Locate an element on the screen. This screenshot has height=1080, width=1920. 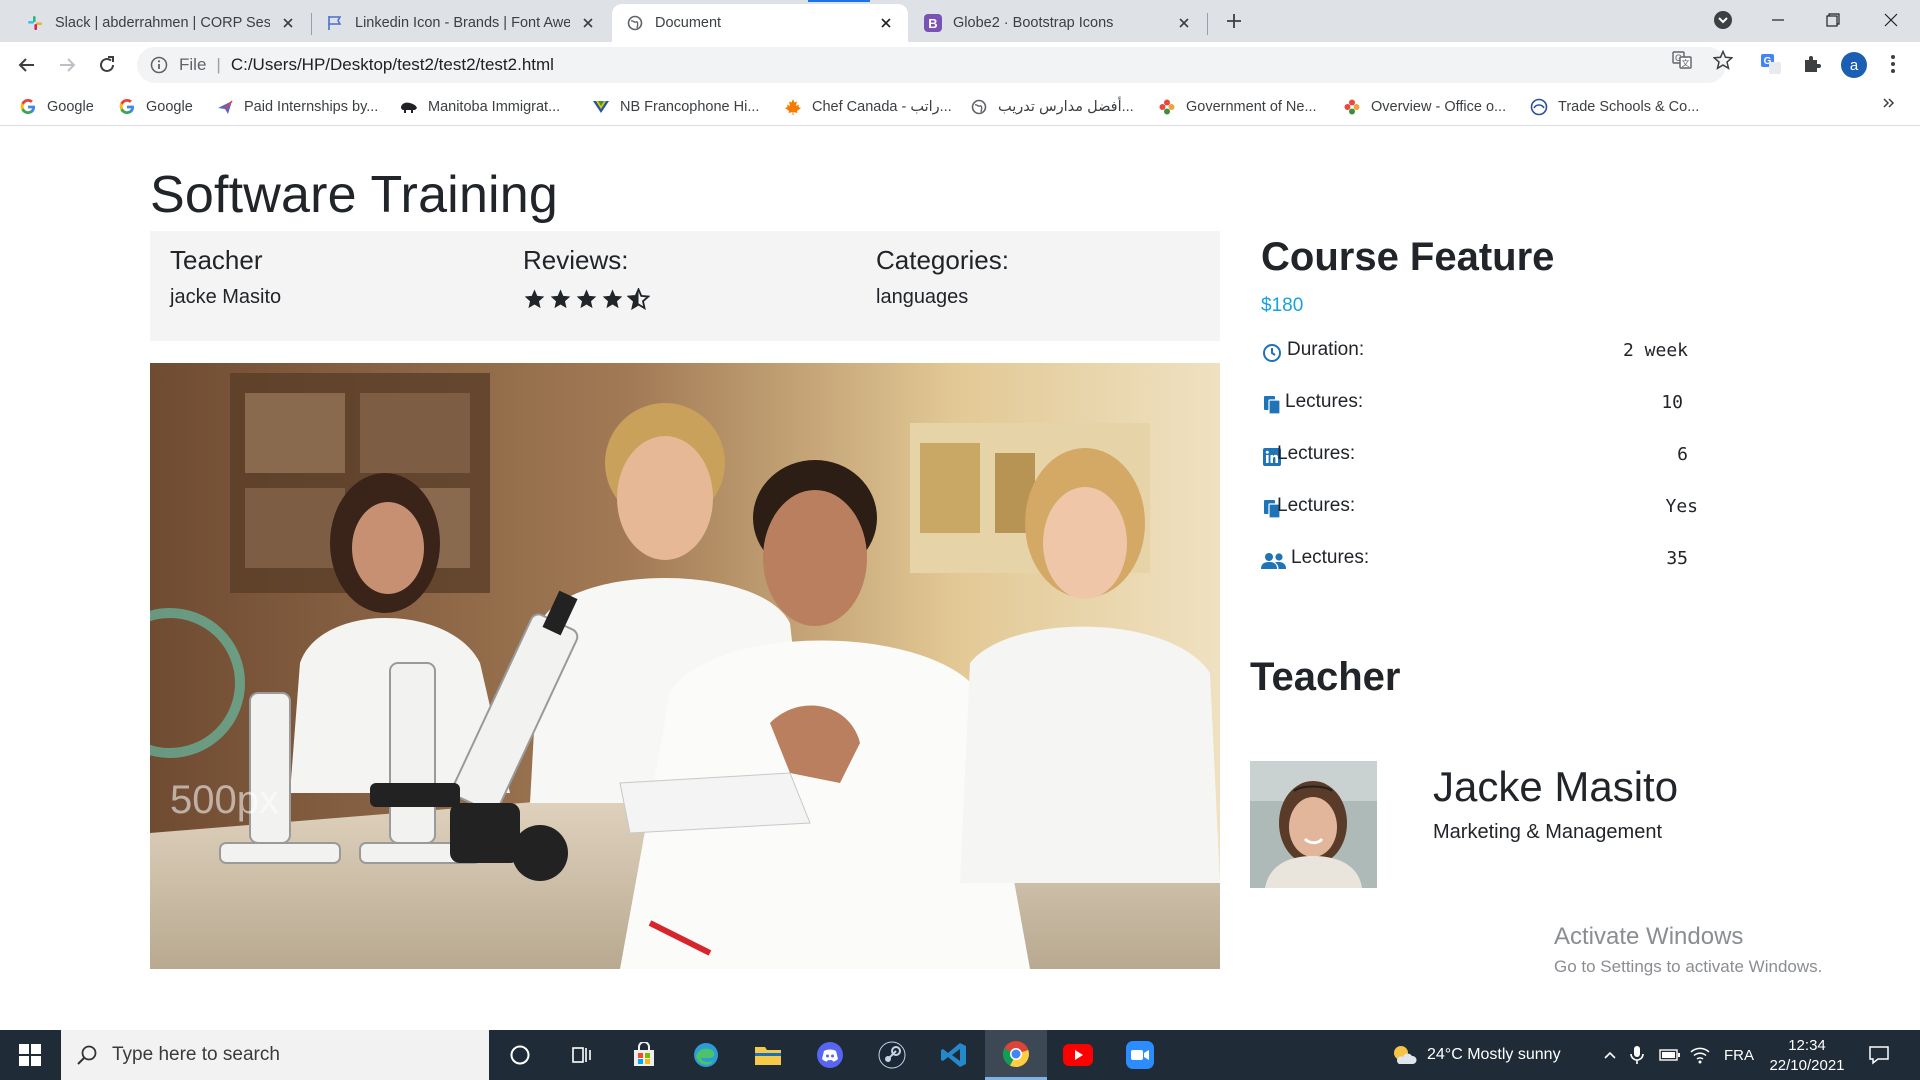
teacher-name: Jacke Masito is located at coordinates (1556, 786).